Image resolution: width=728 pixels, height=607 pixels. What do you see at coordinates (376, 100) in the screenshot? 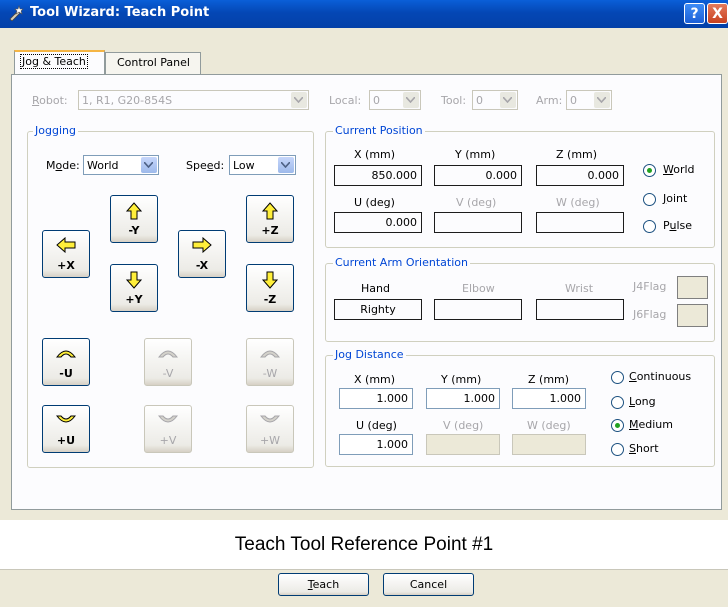
I see `local-value: 0` at bounding box center [376, 100].